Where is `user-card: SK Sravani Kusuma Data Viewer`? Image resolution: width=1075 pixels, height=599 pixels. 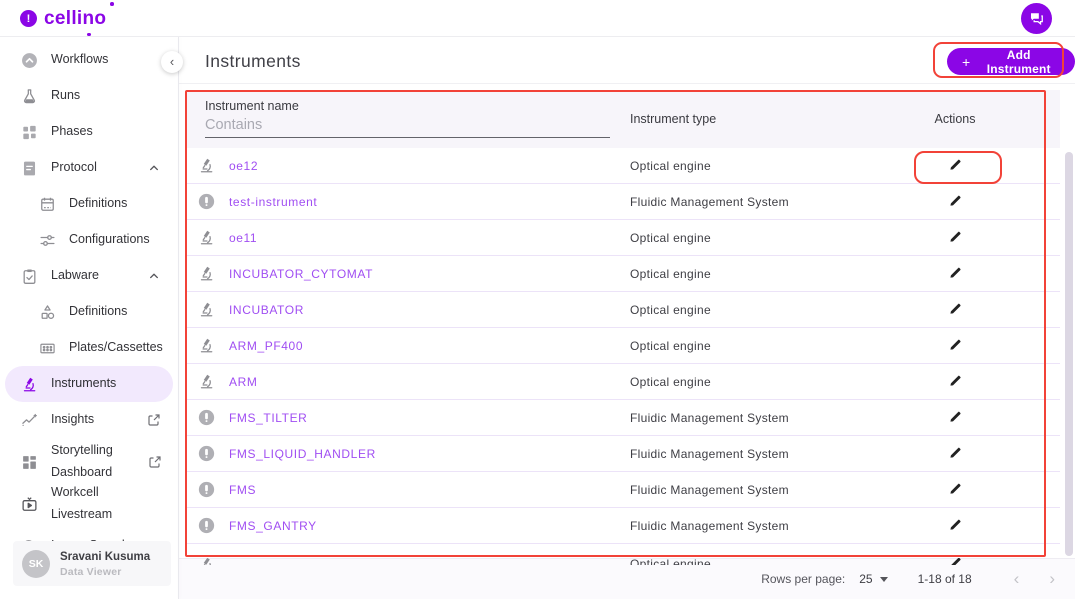
user-card: SK Sravani Kusuma Data Viewer is located at coordinates (92, 563).